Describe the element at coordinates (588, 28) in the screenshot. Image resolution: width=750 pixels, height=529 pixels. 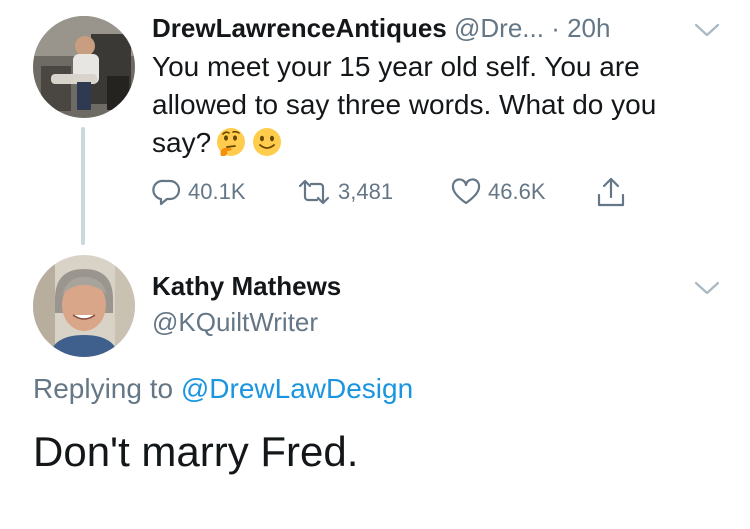
I see `tweet-timestamp: 20h` at that location.